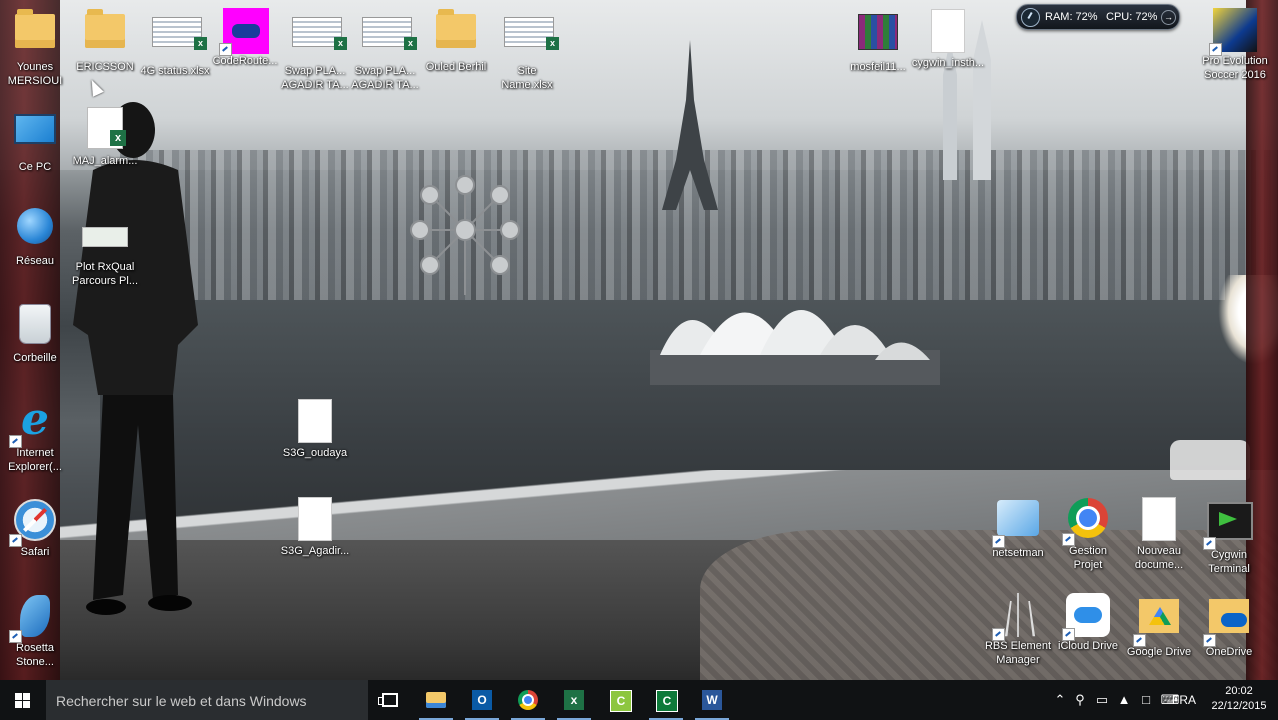 Image resolution: width=1278 pixels, height=720 pixels. I want to click on volume-icon: ▲, so click(1124, 700).